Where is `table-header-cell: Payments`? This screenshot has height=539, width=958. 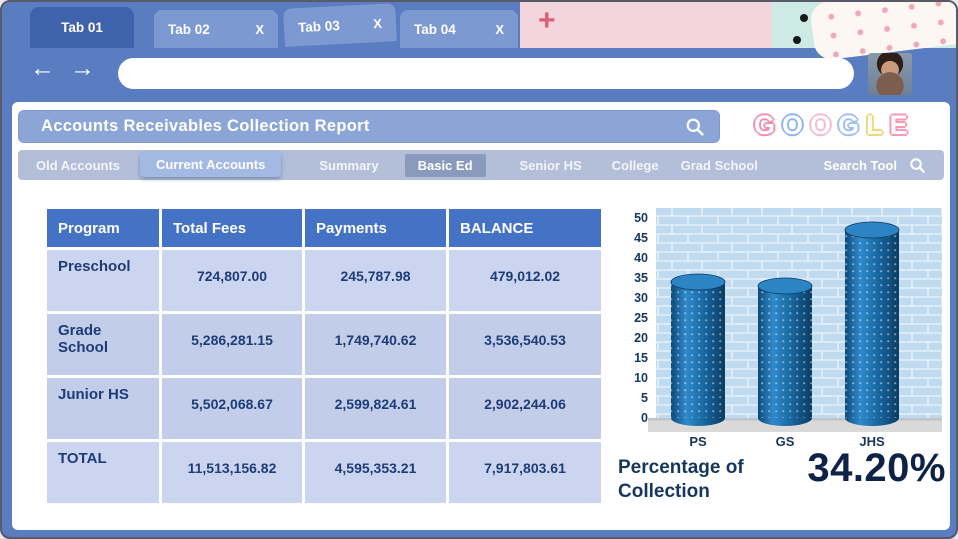
table-header-cell: Payments is located at coordinates (375, 228).